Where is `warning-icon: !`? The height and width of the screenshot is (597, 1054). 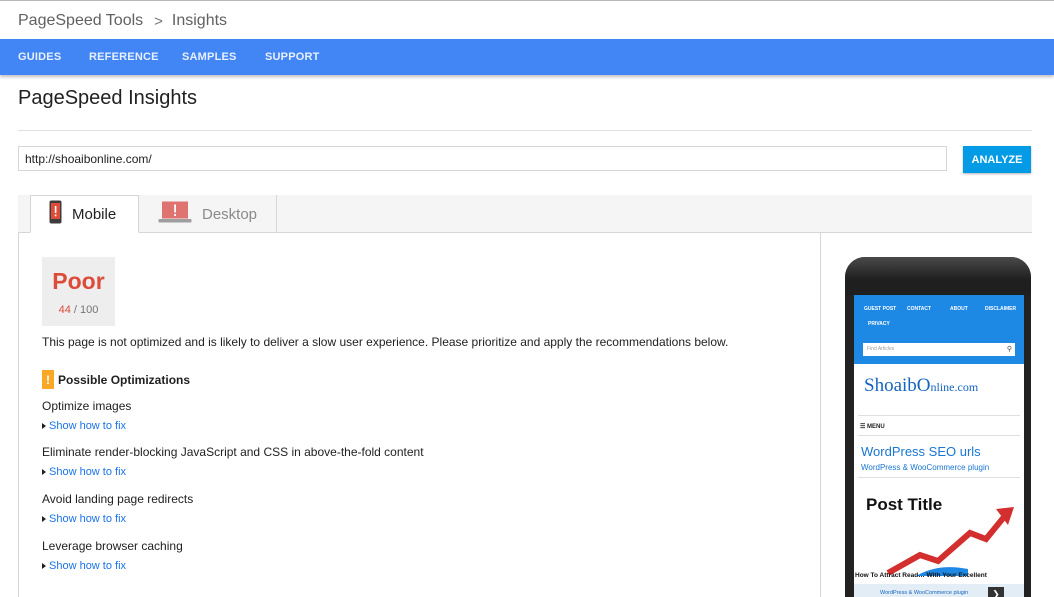
warning-icon: ! is located at coordinates (48, 379).